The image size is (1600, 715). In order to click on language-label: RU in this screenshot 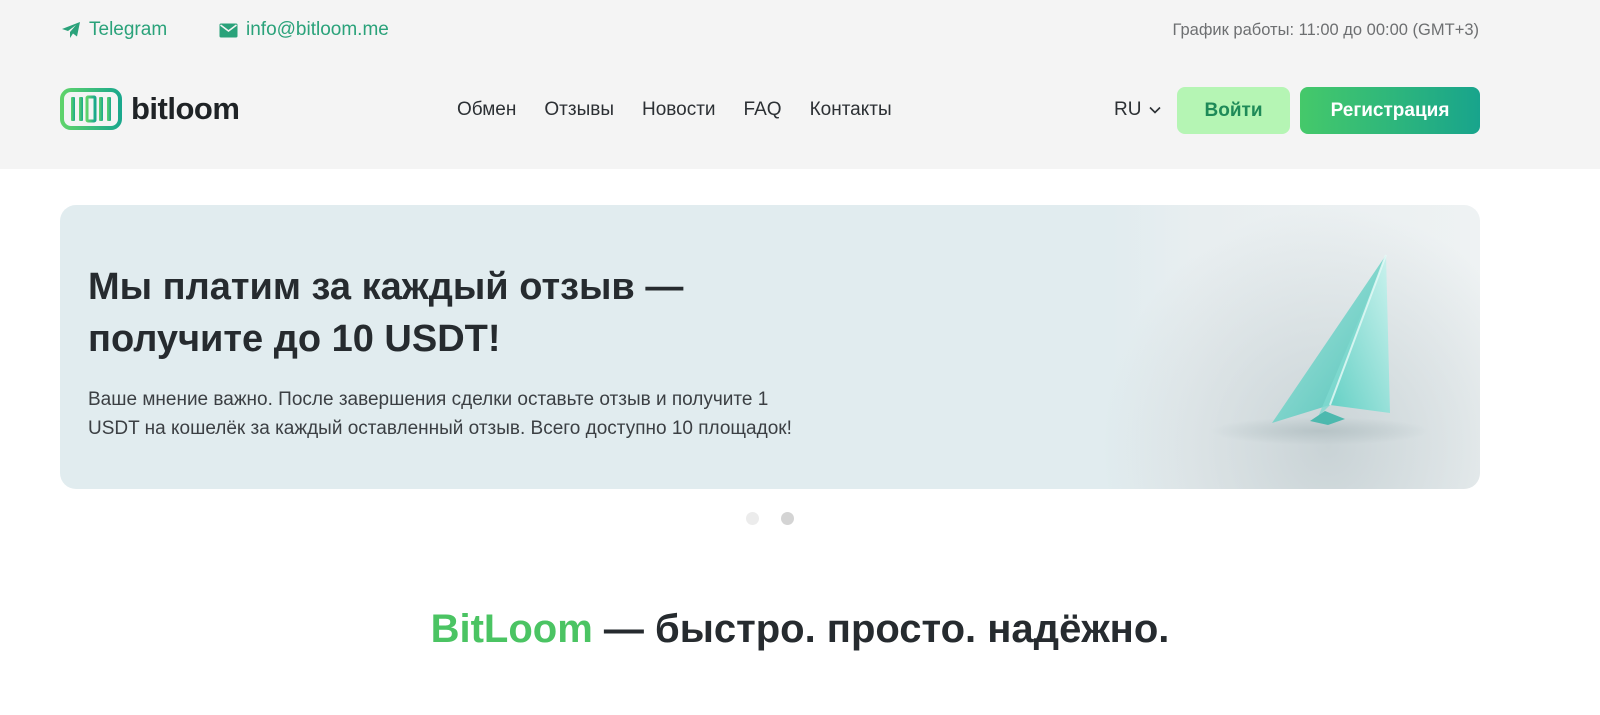, I will do `click(1128, 109)`.